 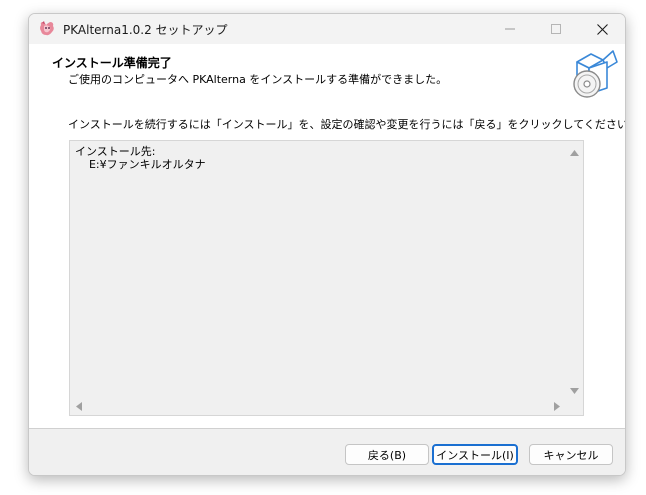 I want to click on scroll-left-arrow-icon, so click(x=78, y=407).